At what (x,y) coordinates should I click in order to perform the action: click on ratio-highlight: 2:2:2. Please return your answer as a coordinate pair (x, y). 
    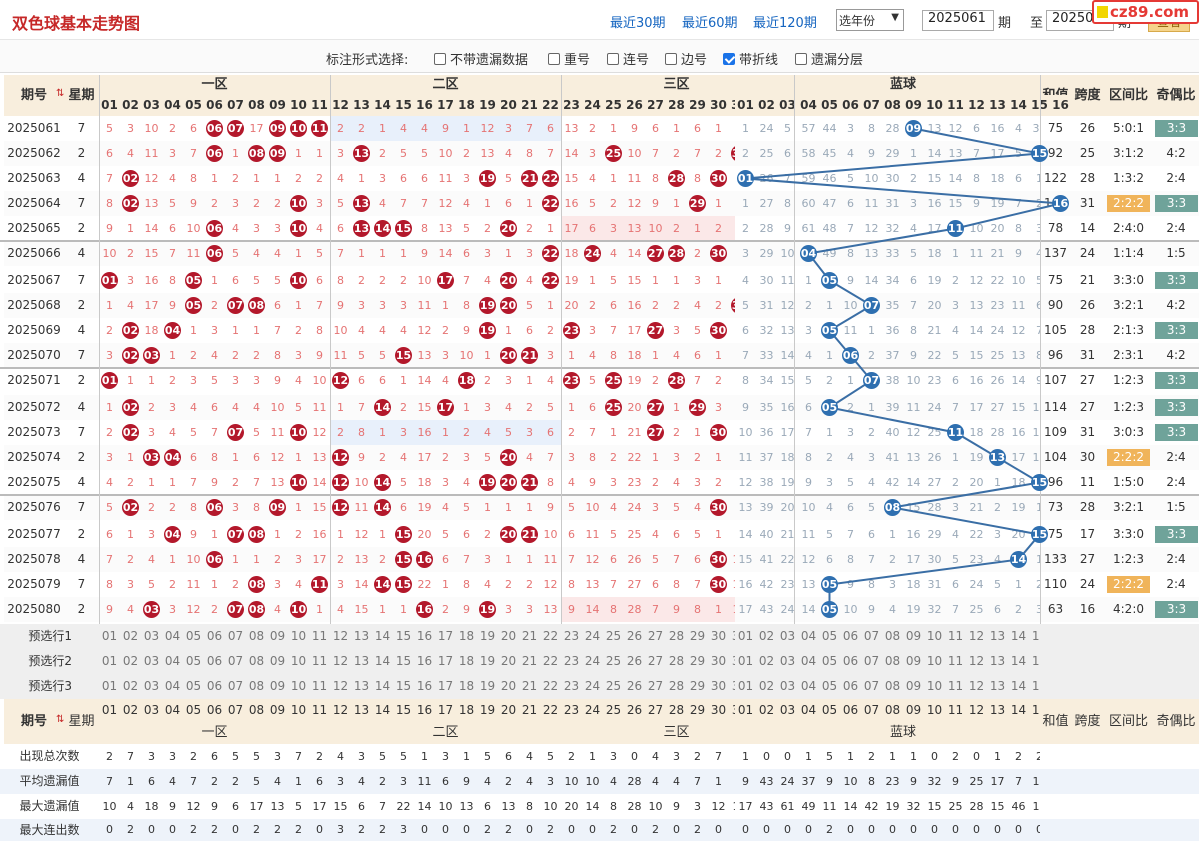
    Looking at the image, I should click on (1128, 457).